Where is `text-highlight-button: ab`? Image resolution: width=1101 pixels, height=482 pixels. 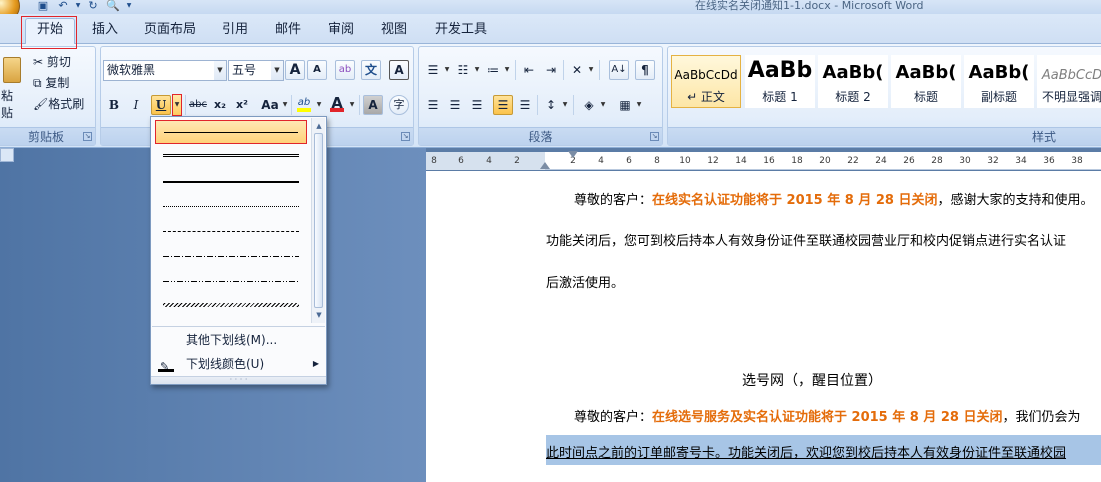 text-highlight-button: ab is located at coordinates (304, 103).